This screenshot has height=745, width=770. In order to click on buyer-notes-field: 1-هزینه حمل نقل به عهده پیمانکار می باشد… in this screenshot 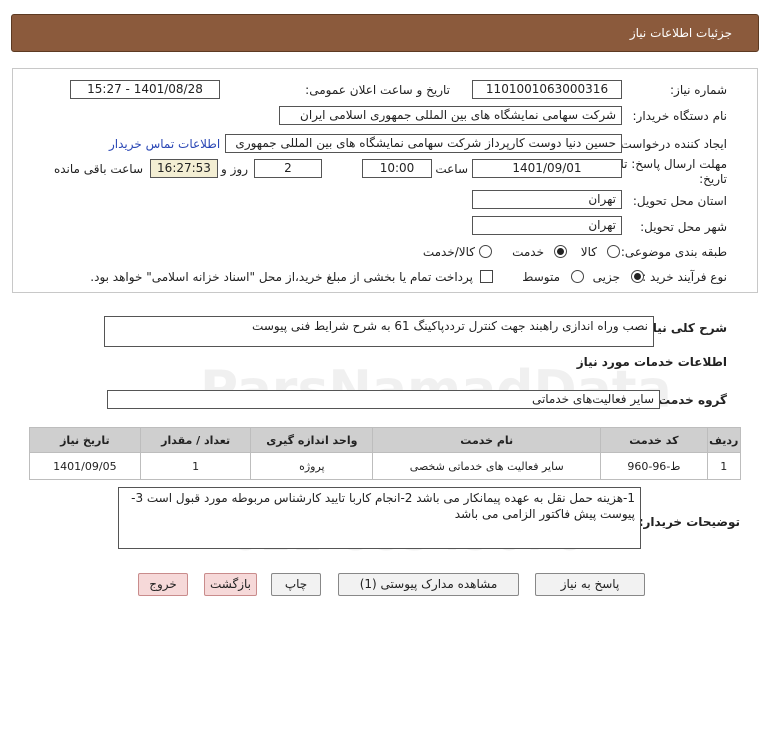, I will do `click(379, 518)`.